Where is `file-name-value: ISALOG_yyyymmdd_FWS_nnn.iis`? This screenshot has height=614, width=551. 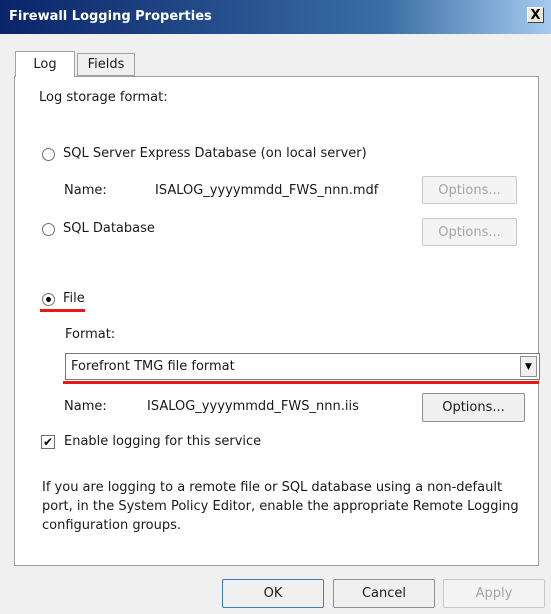 file-name-value: ISALOG_yyyymmdd_FWS_nnn.iis is located at coordinates (253, 406).